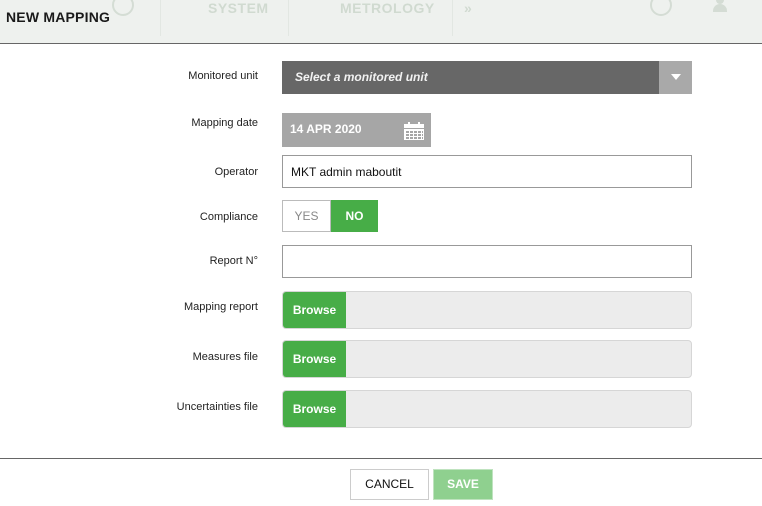 The width and height of the screenshot is (762, 506). I want to click on measures-file-field: Browse, so click(487, 359).